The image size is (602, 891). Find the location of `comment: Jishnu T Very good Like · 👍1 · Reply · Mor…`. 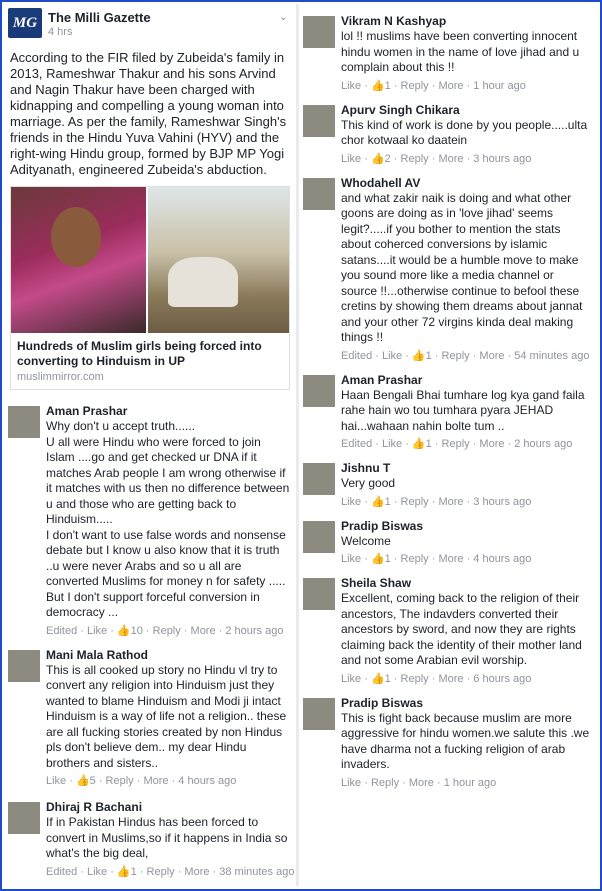

comment: Jishnu T Very good Like · 👍1 · Reply · Mor… is located at coordinates (448, 485).